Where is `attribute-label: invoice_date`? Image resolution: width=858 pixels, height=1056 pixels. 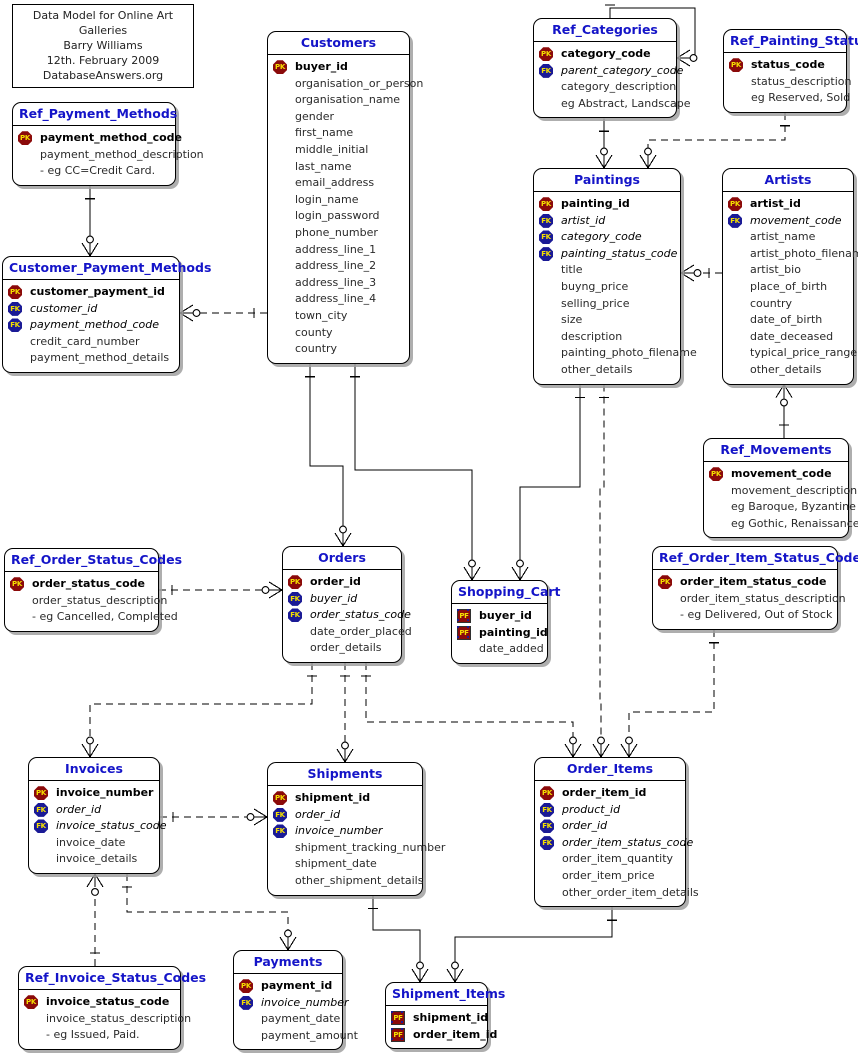
attribute-label: invoice_date is located at coordinates (91, 842).